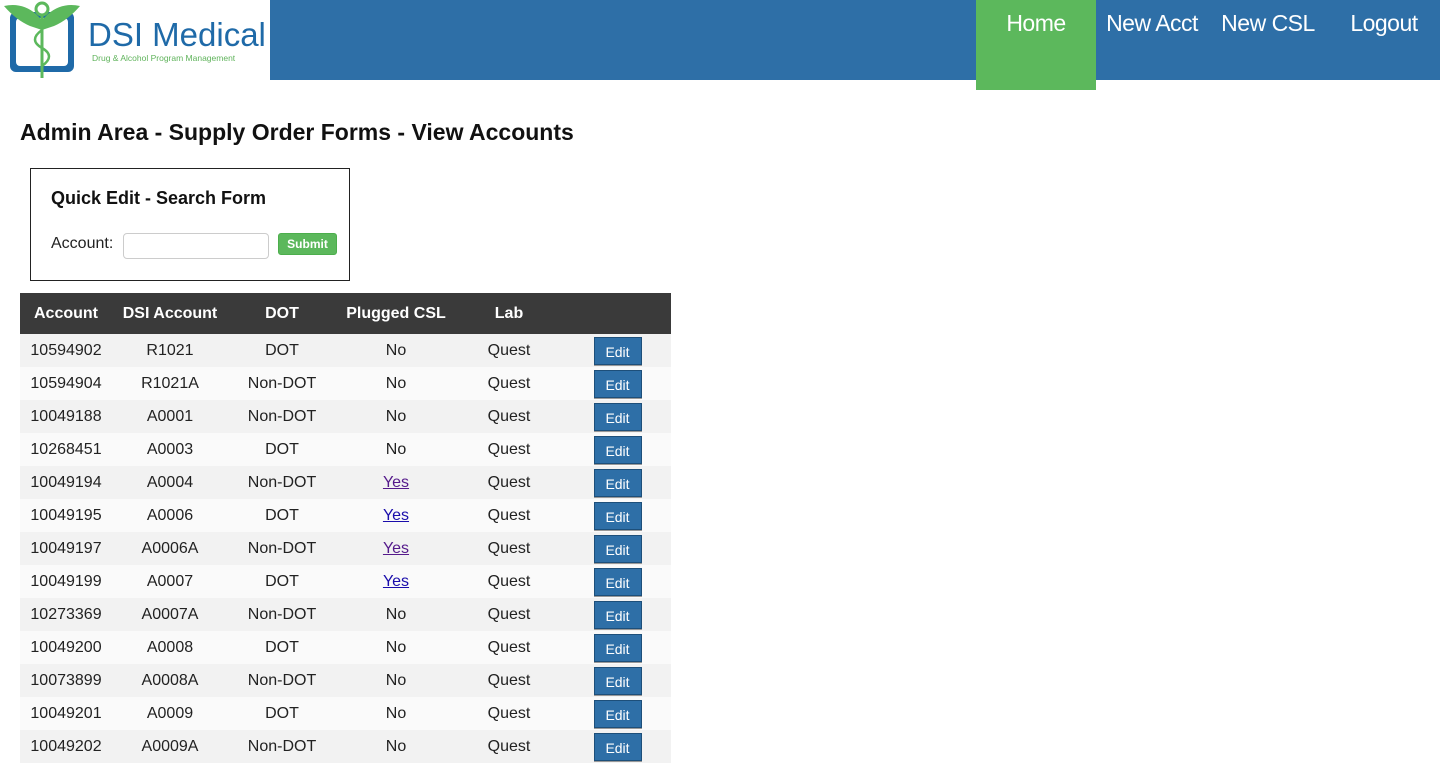 The height and width of the screenshot is (766, 1440). What do you see at coordinates (66, 647) in the screenshot?
I see `account-cell: 10049200` at bounding box center [66, 647].